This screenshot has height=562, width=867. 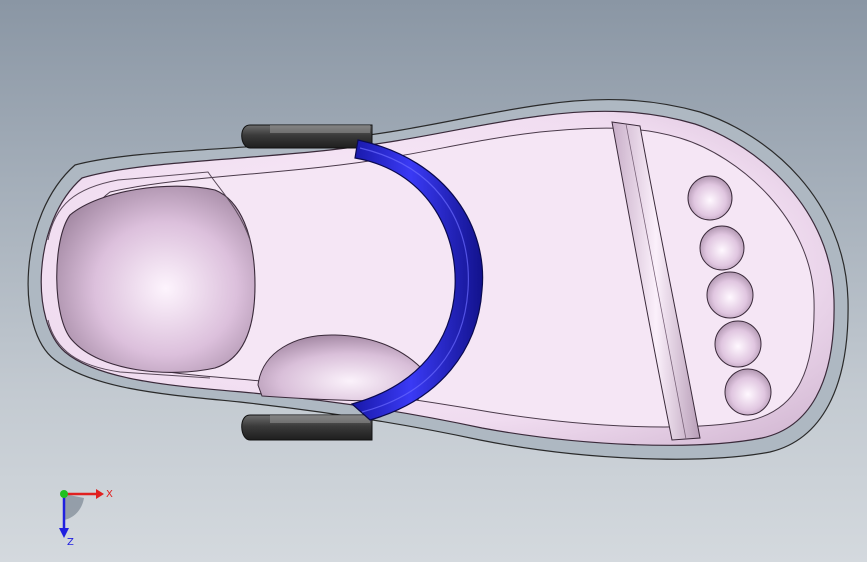 I want to click on heel-cup, so click(x=156, y=279).